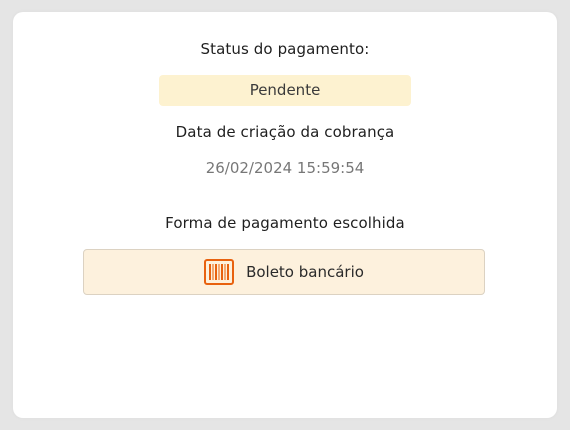 The image size is (570, 430). What do you see at coordinates (285, 223) in the screenshot?
I see `payment-method-label: Forma de pagamento escolhida` at bounding box center [285, 223].